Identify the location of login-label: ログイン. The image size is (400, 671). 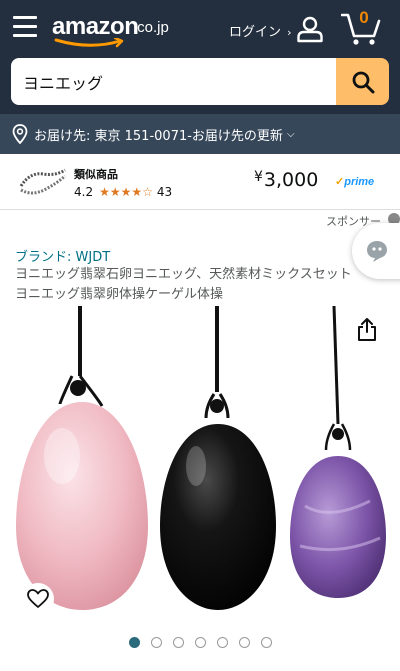
(255, 32).